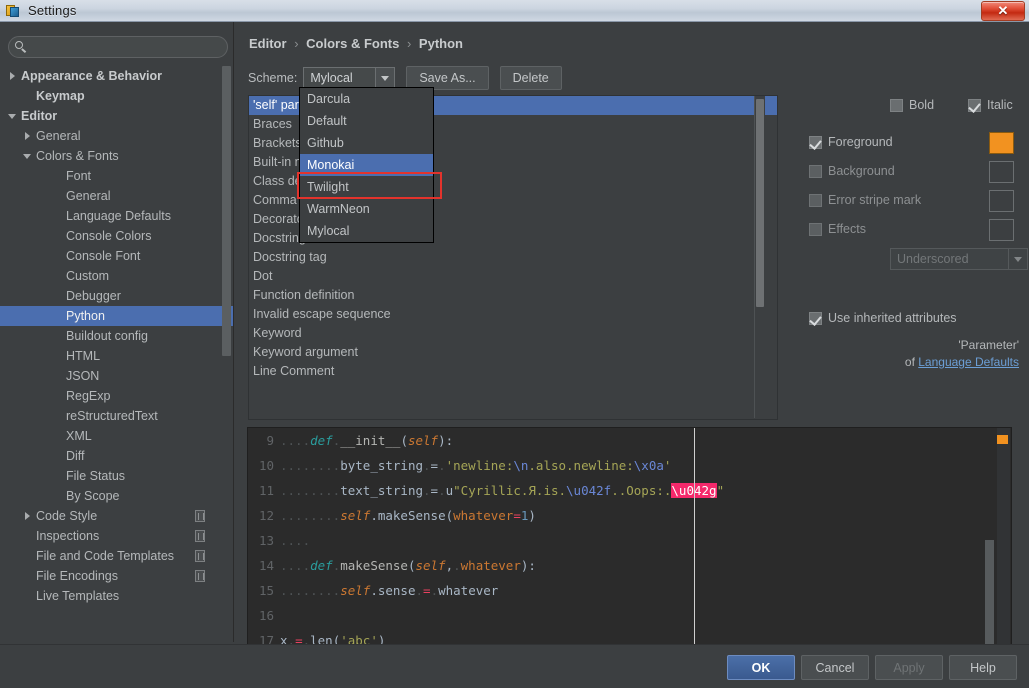 The image size is (1029, 688). I want to click on italic-checkbox, so click(974, 105).